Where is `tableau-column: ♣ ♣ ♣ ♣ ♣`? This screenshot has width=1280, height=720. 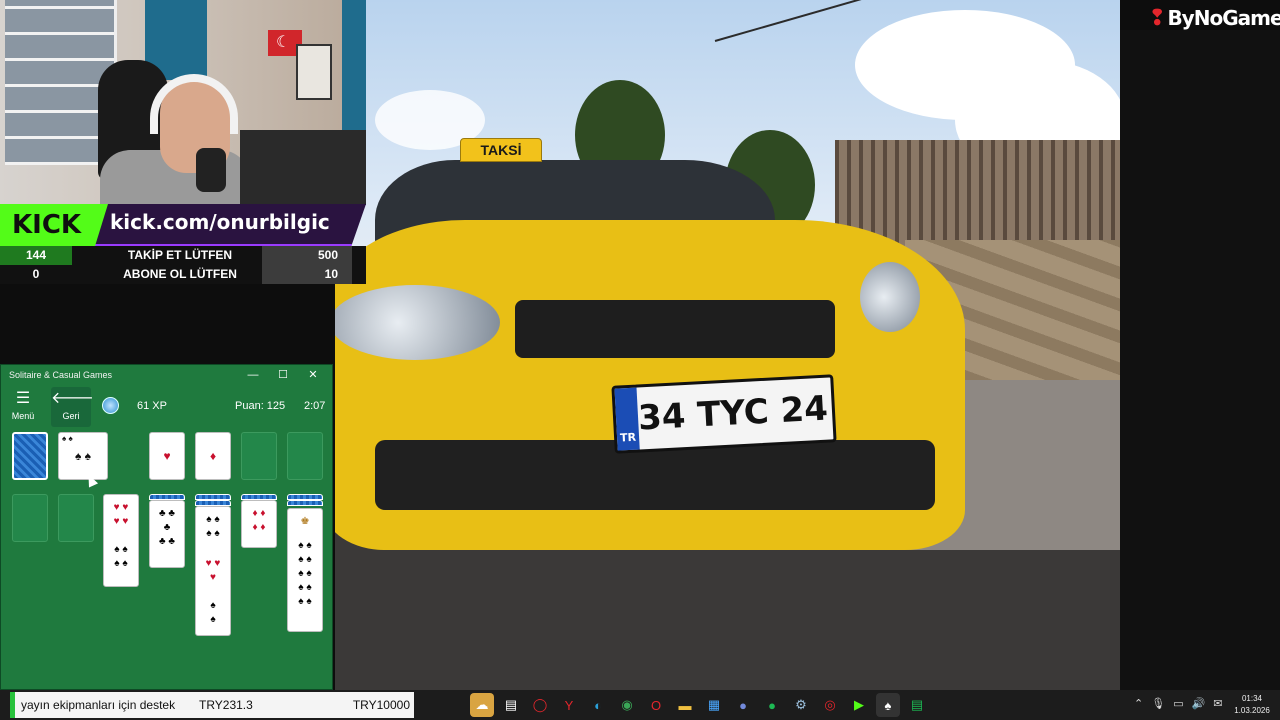 tableau-column: ♣ ♣ ♣ ♣ ♣ is located at coordinates (167, 534).